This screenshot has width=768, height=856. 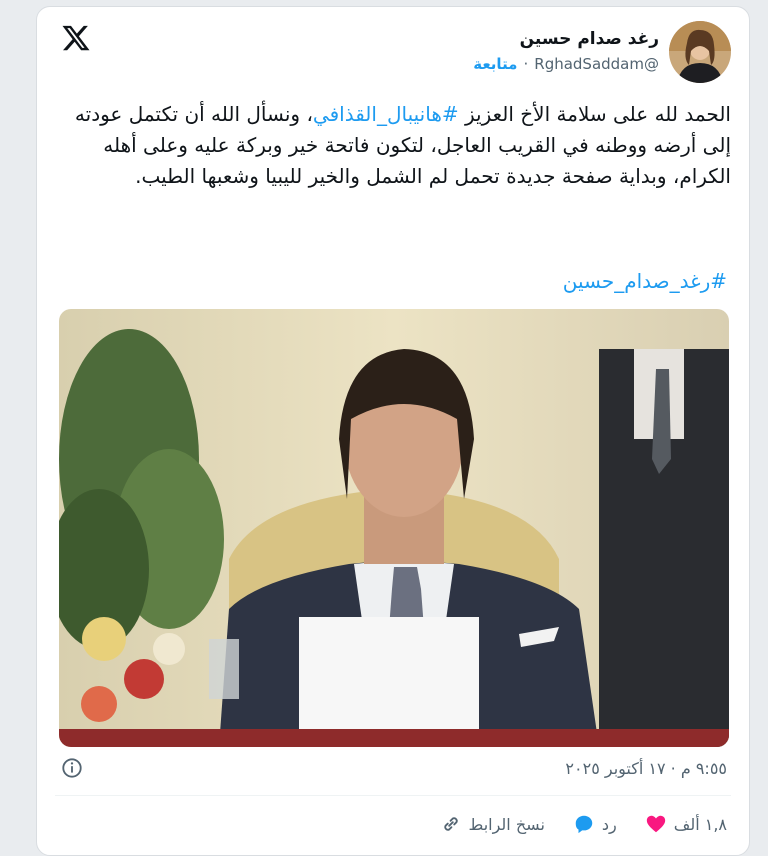 I want to click on copy-link-button: نسخ الرابط, so click(x=492, y=824).